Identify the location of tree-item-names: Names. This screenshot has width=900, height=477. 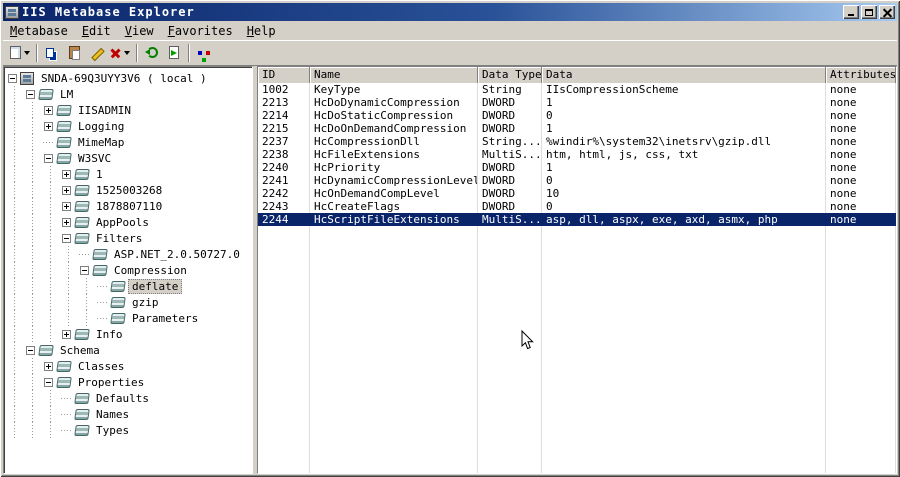
(129, 414).